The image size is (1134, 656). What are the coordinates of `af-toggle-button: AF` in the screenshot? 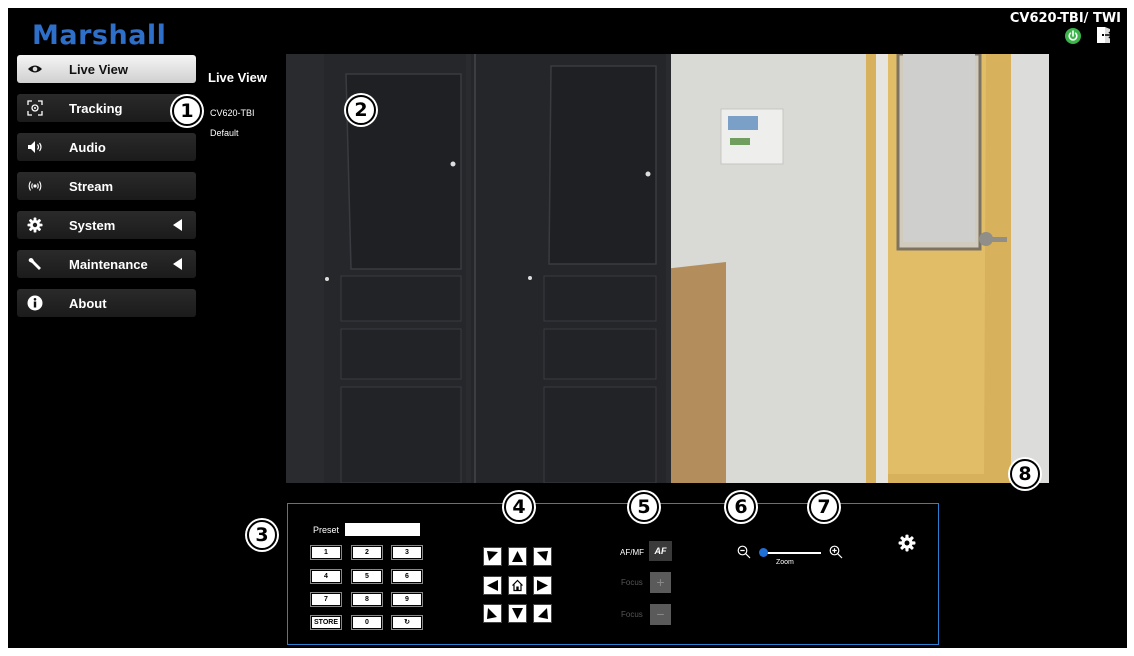 It's located at (660, 551).